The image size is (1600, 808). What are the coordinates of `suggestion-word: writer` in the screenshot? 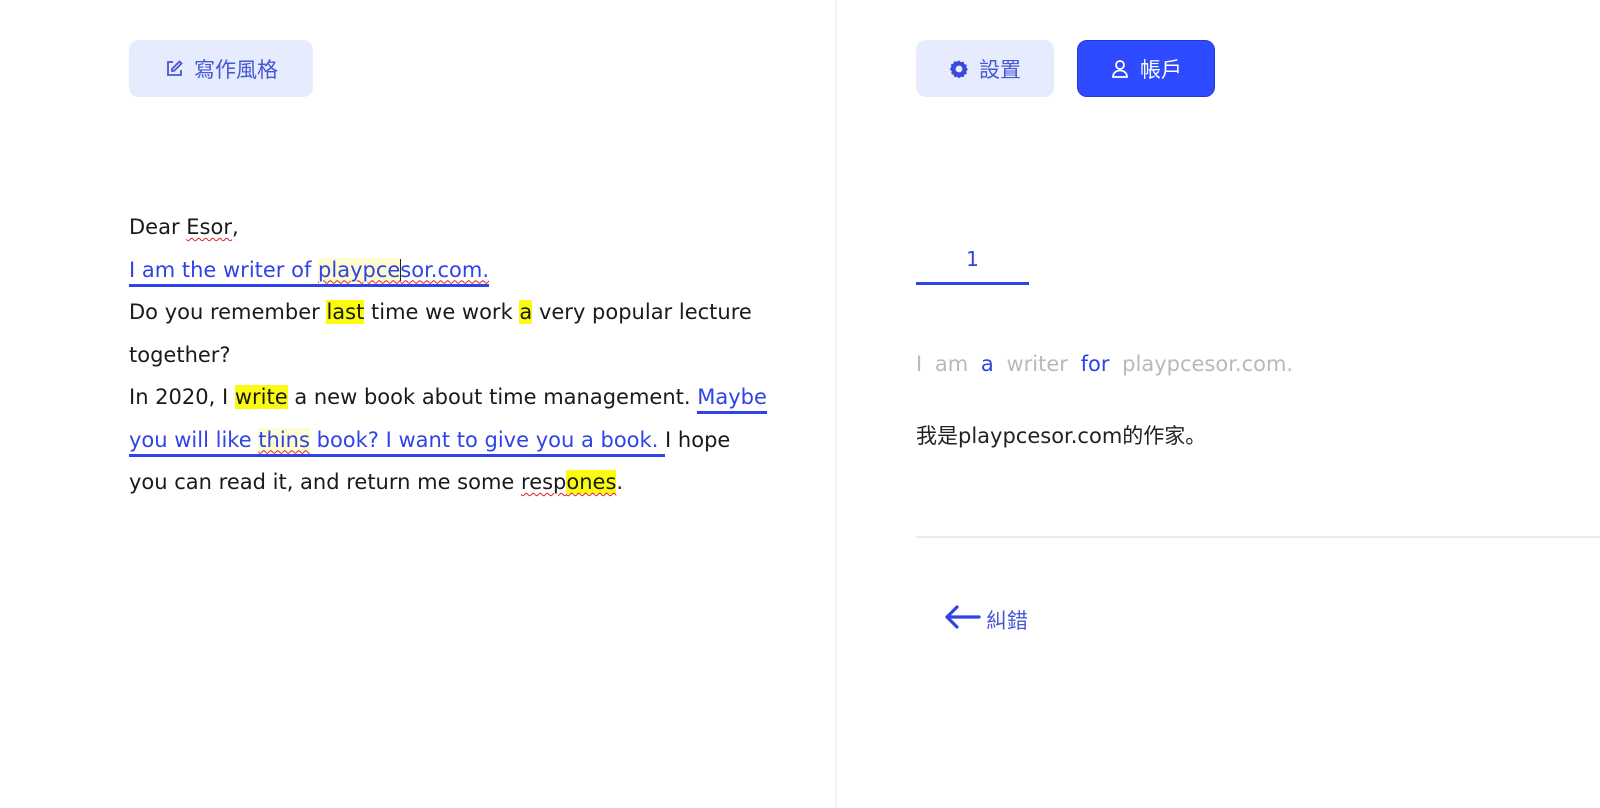 It's located at (1037, 364).